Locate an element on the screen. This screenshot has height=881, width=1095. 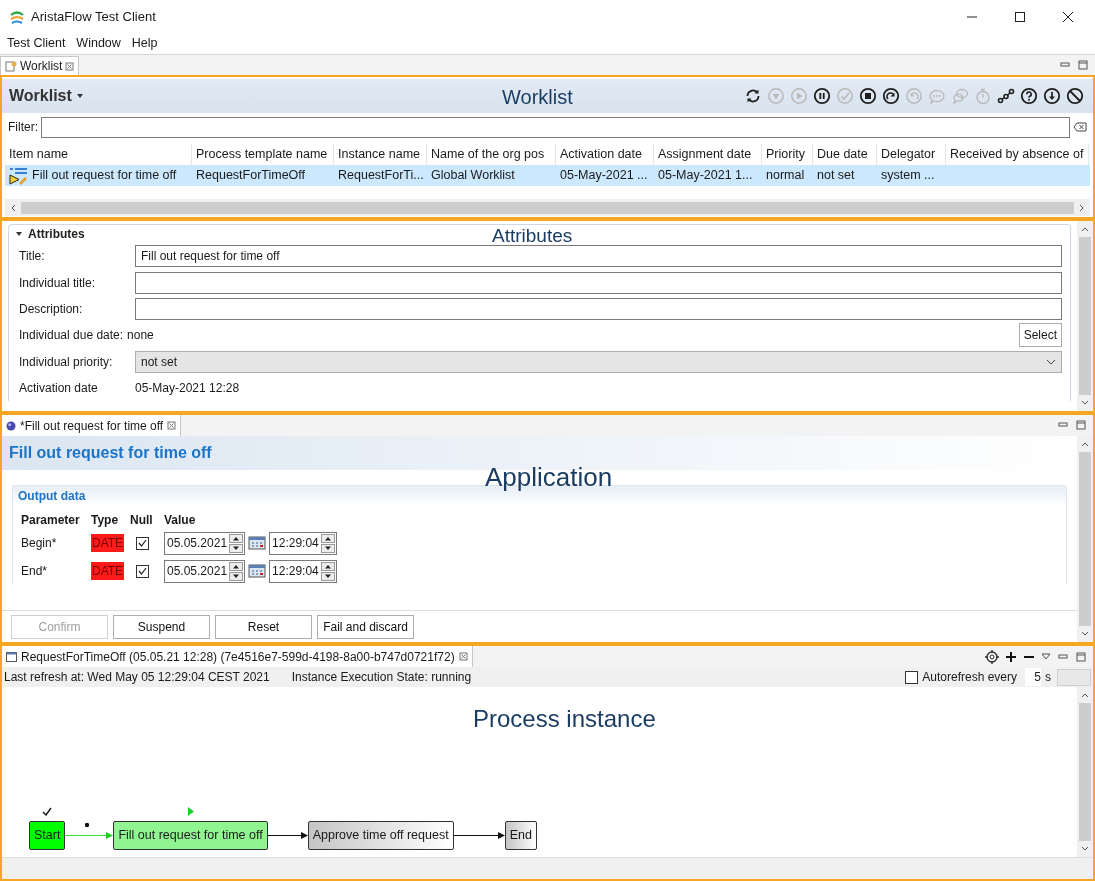
column-header: Type is located at coordinates (105, 520).